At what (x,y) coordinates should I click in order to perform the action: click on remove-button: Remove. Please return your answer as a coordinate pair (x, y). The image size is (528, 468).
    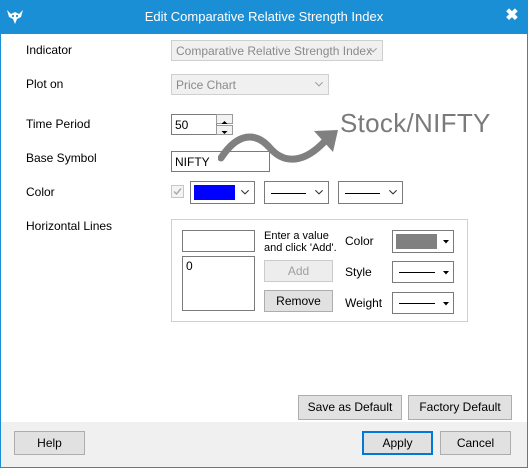
    Looking at the image, I should click on (298, 301).